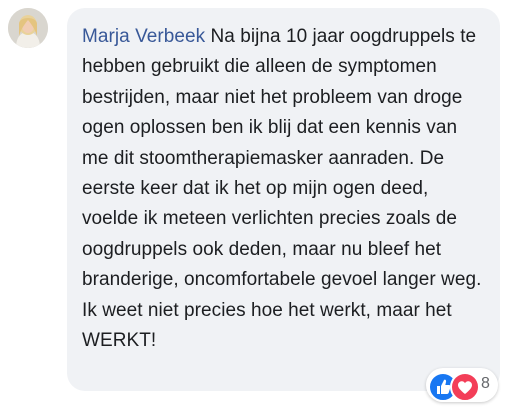  Describe the element at coordinates (28, 28) in the screenshot. I see `avatar` at that location.